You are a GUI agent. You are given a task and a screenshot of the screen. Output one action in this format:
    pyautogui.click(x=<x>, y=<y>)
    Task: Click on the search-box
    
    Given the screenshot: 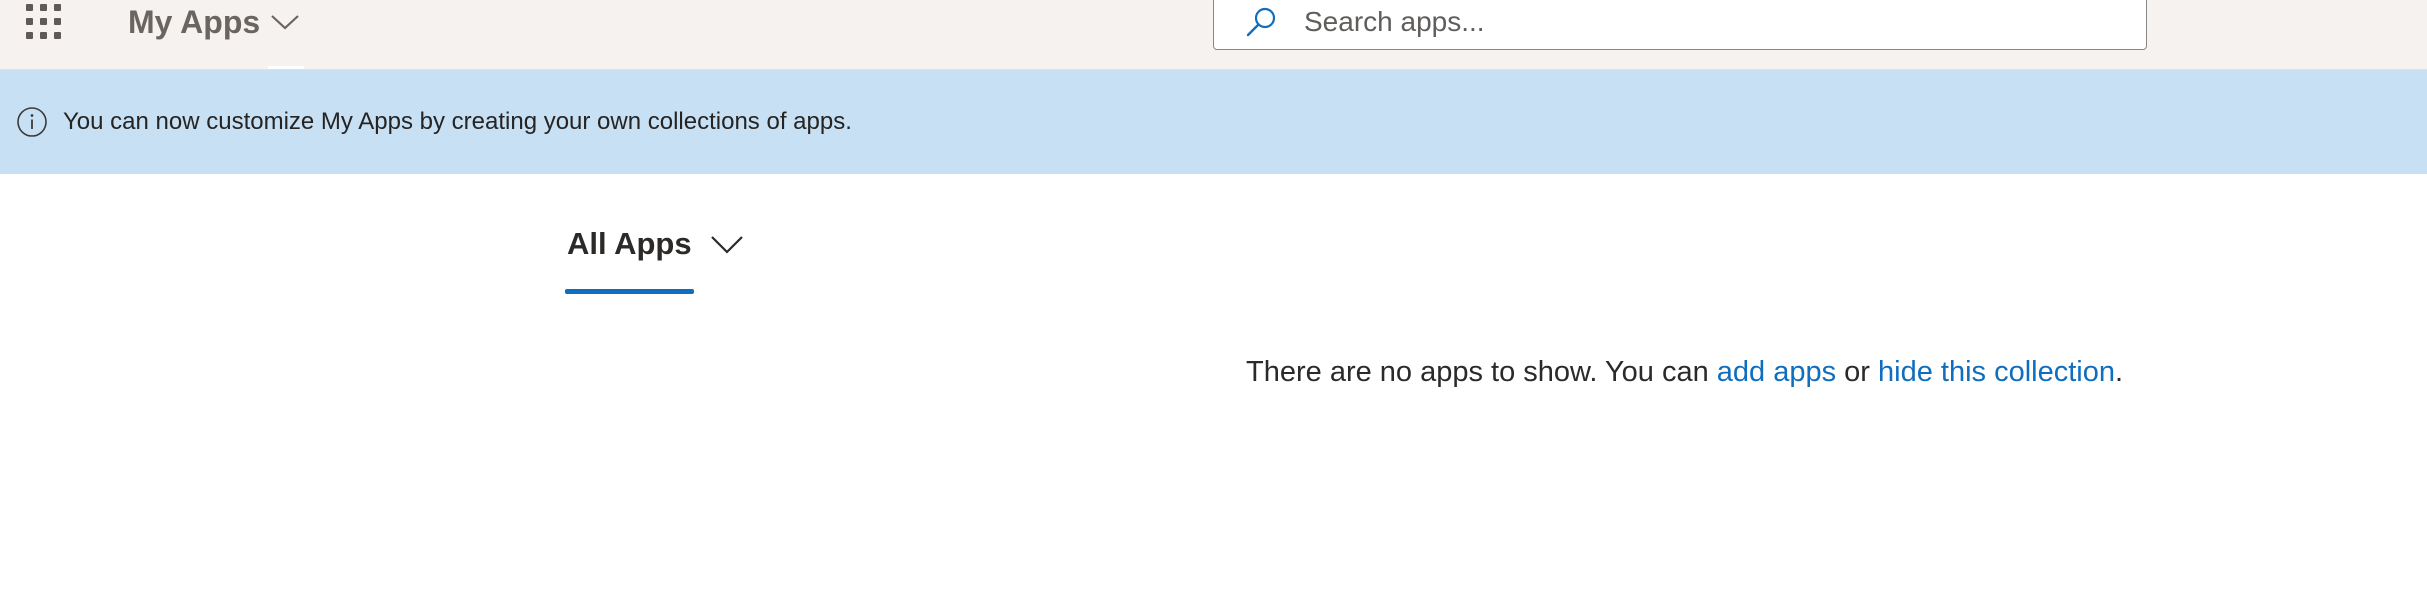 What is the action you would take?
    pyautogui.click(x=1680, y=25)
    